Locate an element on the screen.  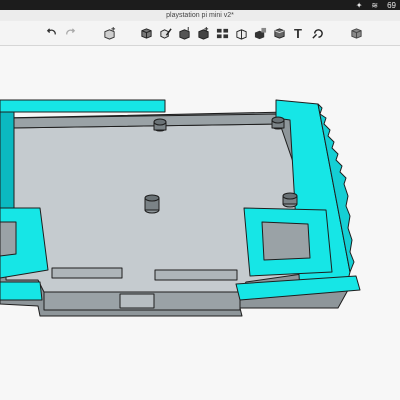
toolbar: T is located at coordinates (200, 33).